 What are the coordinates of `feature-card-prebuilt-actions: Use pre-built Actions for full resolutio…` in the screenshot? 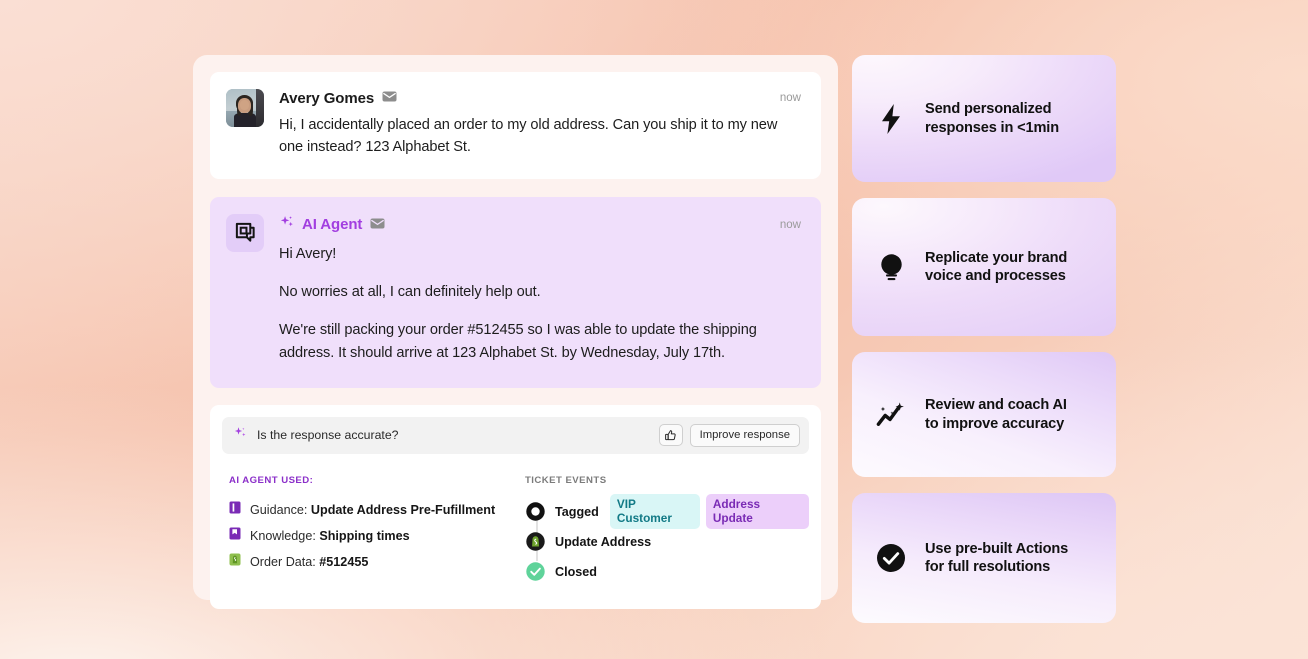 It's located at (984, 558).